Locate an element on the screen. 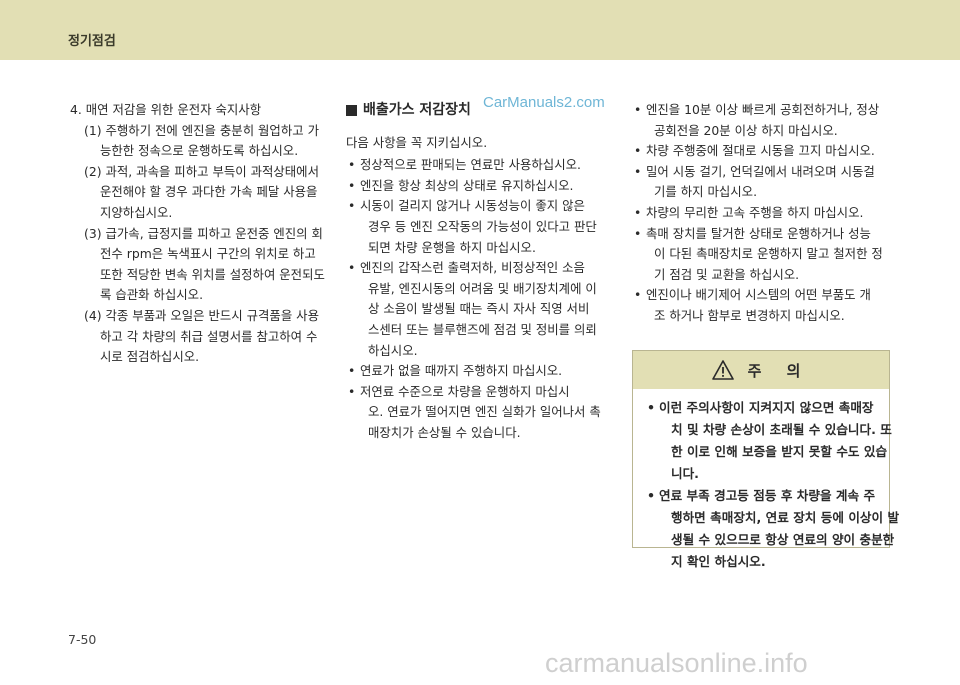 This screenshot has height=685, width=960. bullet-item: 밀어 시동 걸기, 언덕길에서 내려오며 시동걸 is located at coordinates (763, 172).